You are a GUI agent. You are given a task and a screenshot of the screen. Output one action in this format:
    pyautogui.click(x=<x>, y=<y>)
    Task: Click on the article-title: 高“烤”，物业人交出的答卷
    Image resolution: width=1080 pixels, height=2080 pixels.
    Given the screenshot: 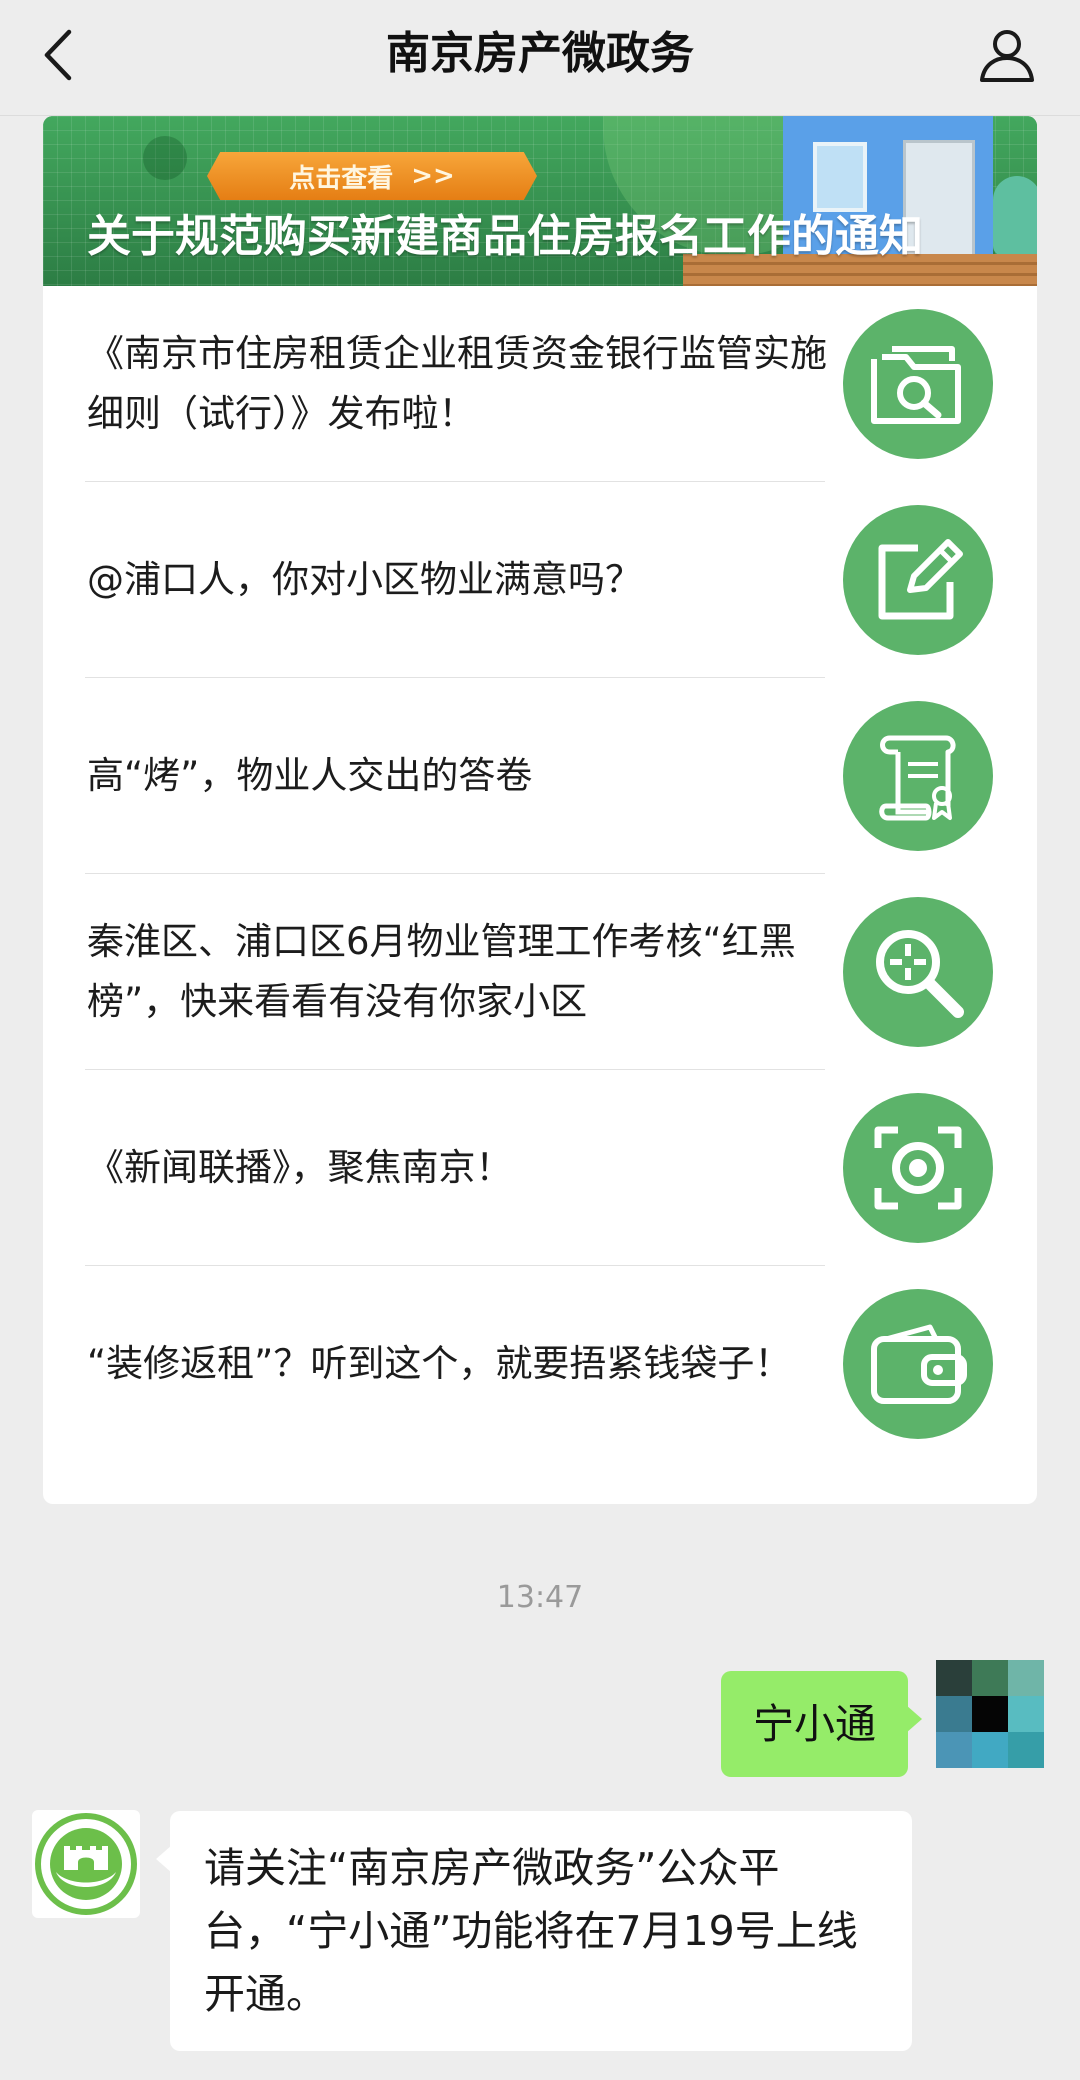 What is the action you would take?
    pyautogui.click(x=310, y=775)
    